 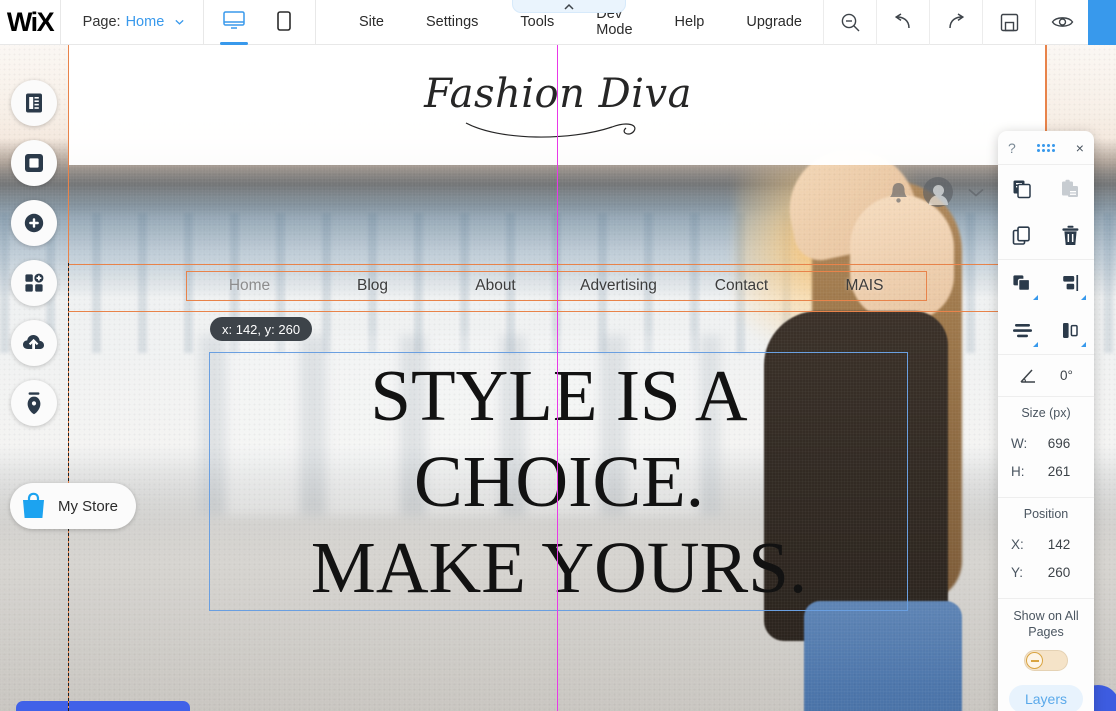 I want to click on menu-help: Help, so click(x=690, y=22).